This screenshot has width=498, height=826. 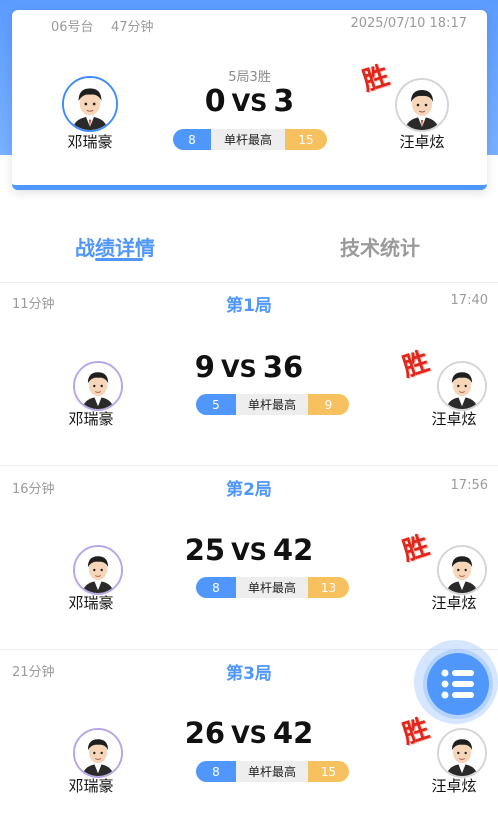 I want to click on frame-end-time: 17:40, so click(x=469, y=300).